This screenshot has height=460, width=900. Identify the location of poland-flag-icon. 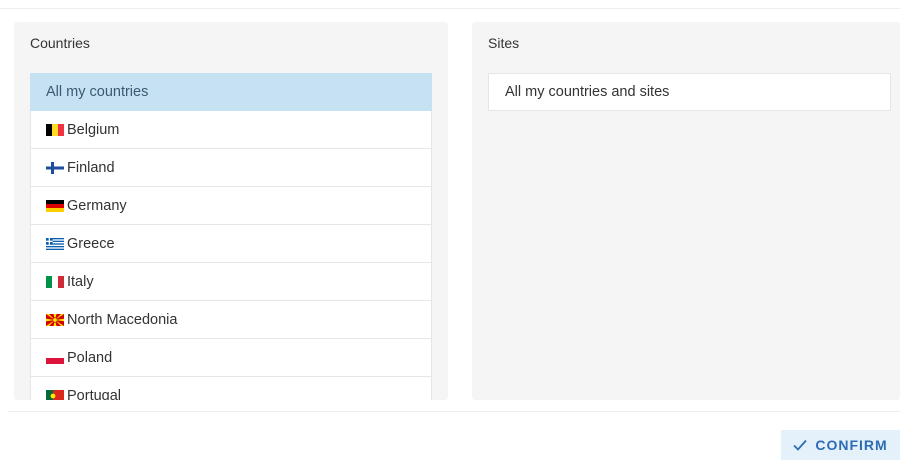
(55, 357).